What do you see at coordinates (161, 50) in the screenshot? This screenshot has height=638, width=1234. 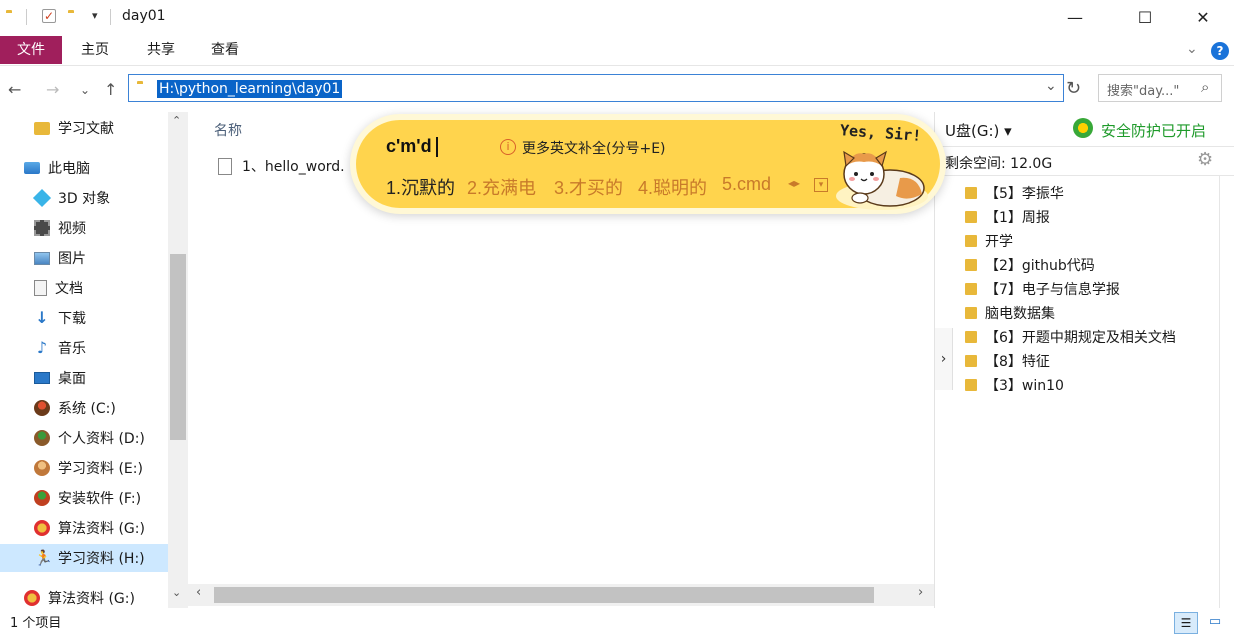 I see `tab-share: 共享` at bounding box center [161, 50].